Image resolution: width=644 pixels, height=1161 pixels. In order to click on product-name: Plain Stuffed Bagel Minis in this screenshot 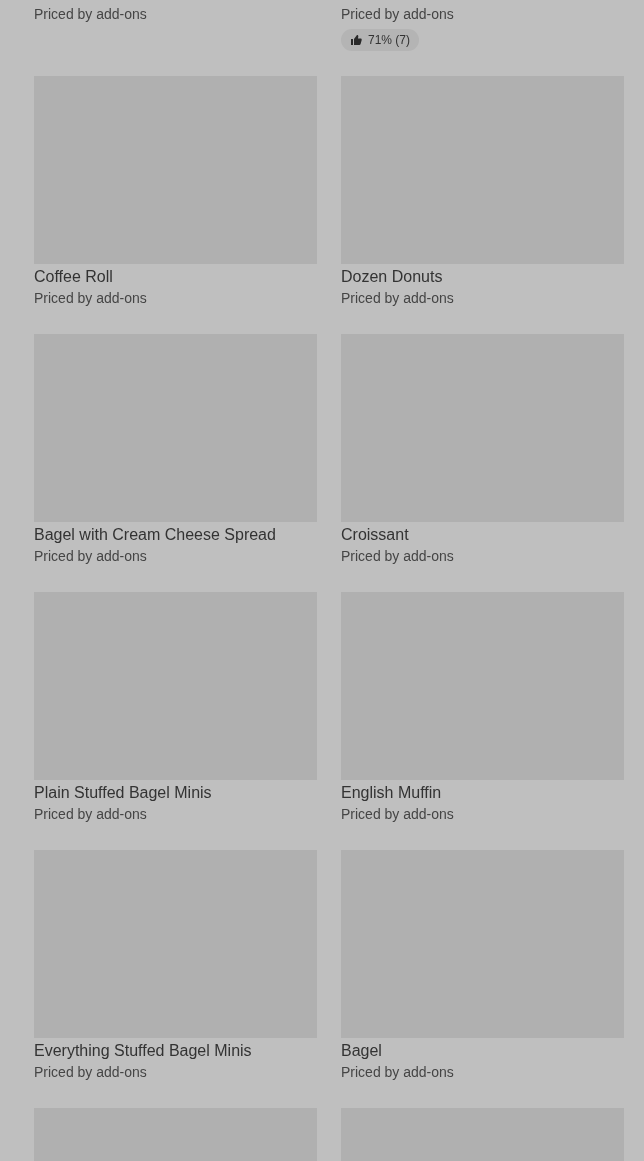, I will do `click(123, 793)`.